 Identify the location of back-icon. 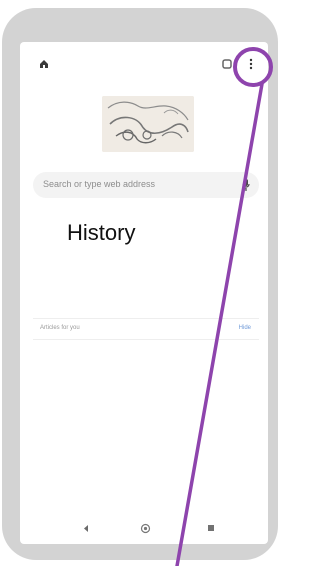
(86, 528).